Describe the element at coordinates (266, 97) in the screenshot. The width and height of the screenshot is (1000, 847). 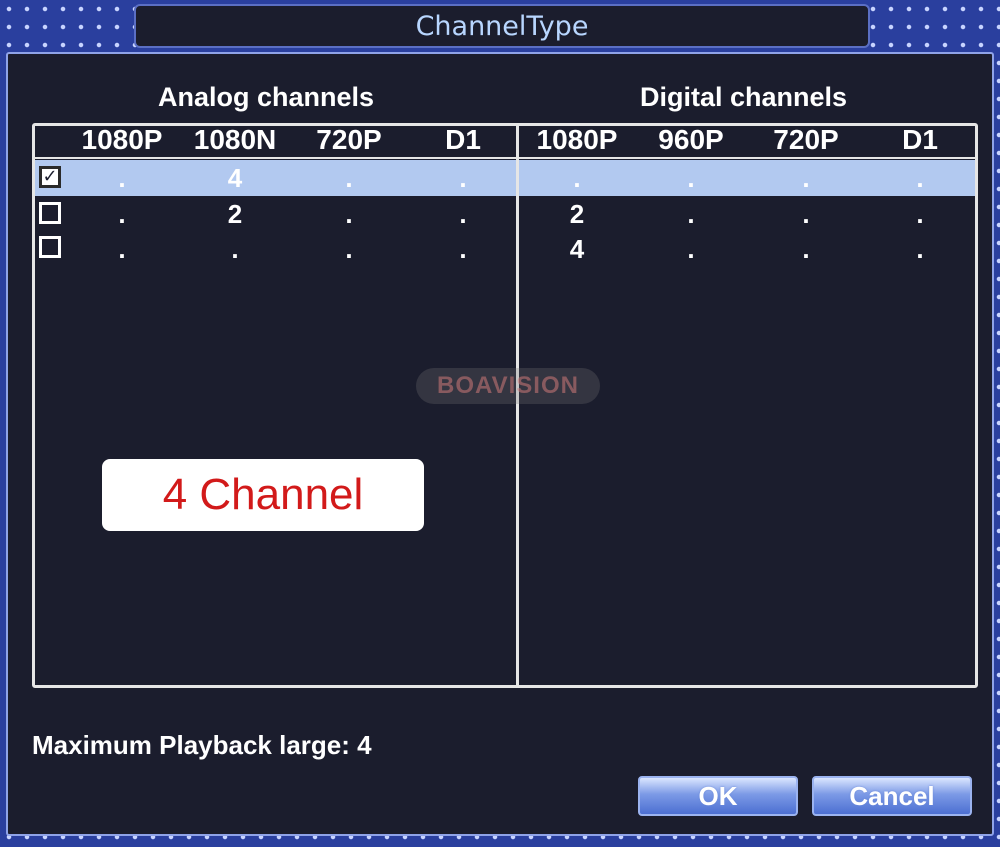
I see `analog-group-title: Analog channels` at that location.